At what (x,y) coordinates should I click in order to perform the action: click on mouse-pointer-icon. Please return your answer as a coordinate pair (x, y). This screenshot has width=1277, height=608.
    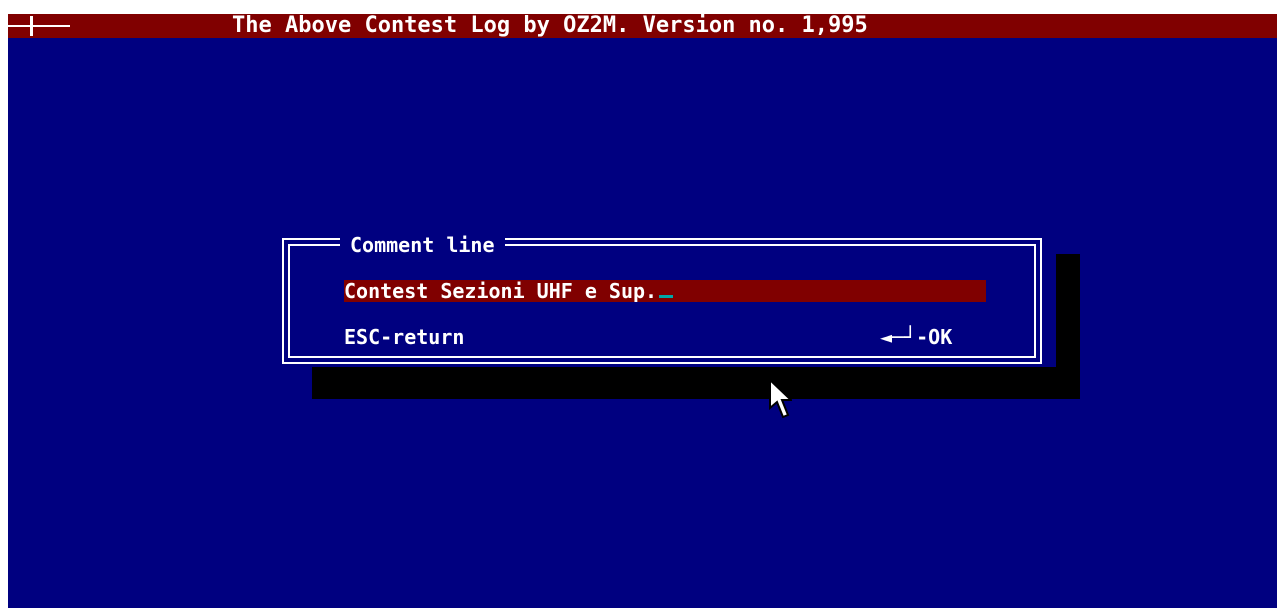
    Looking at the image, I should click on (780, 398).